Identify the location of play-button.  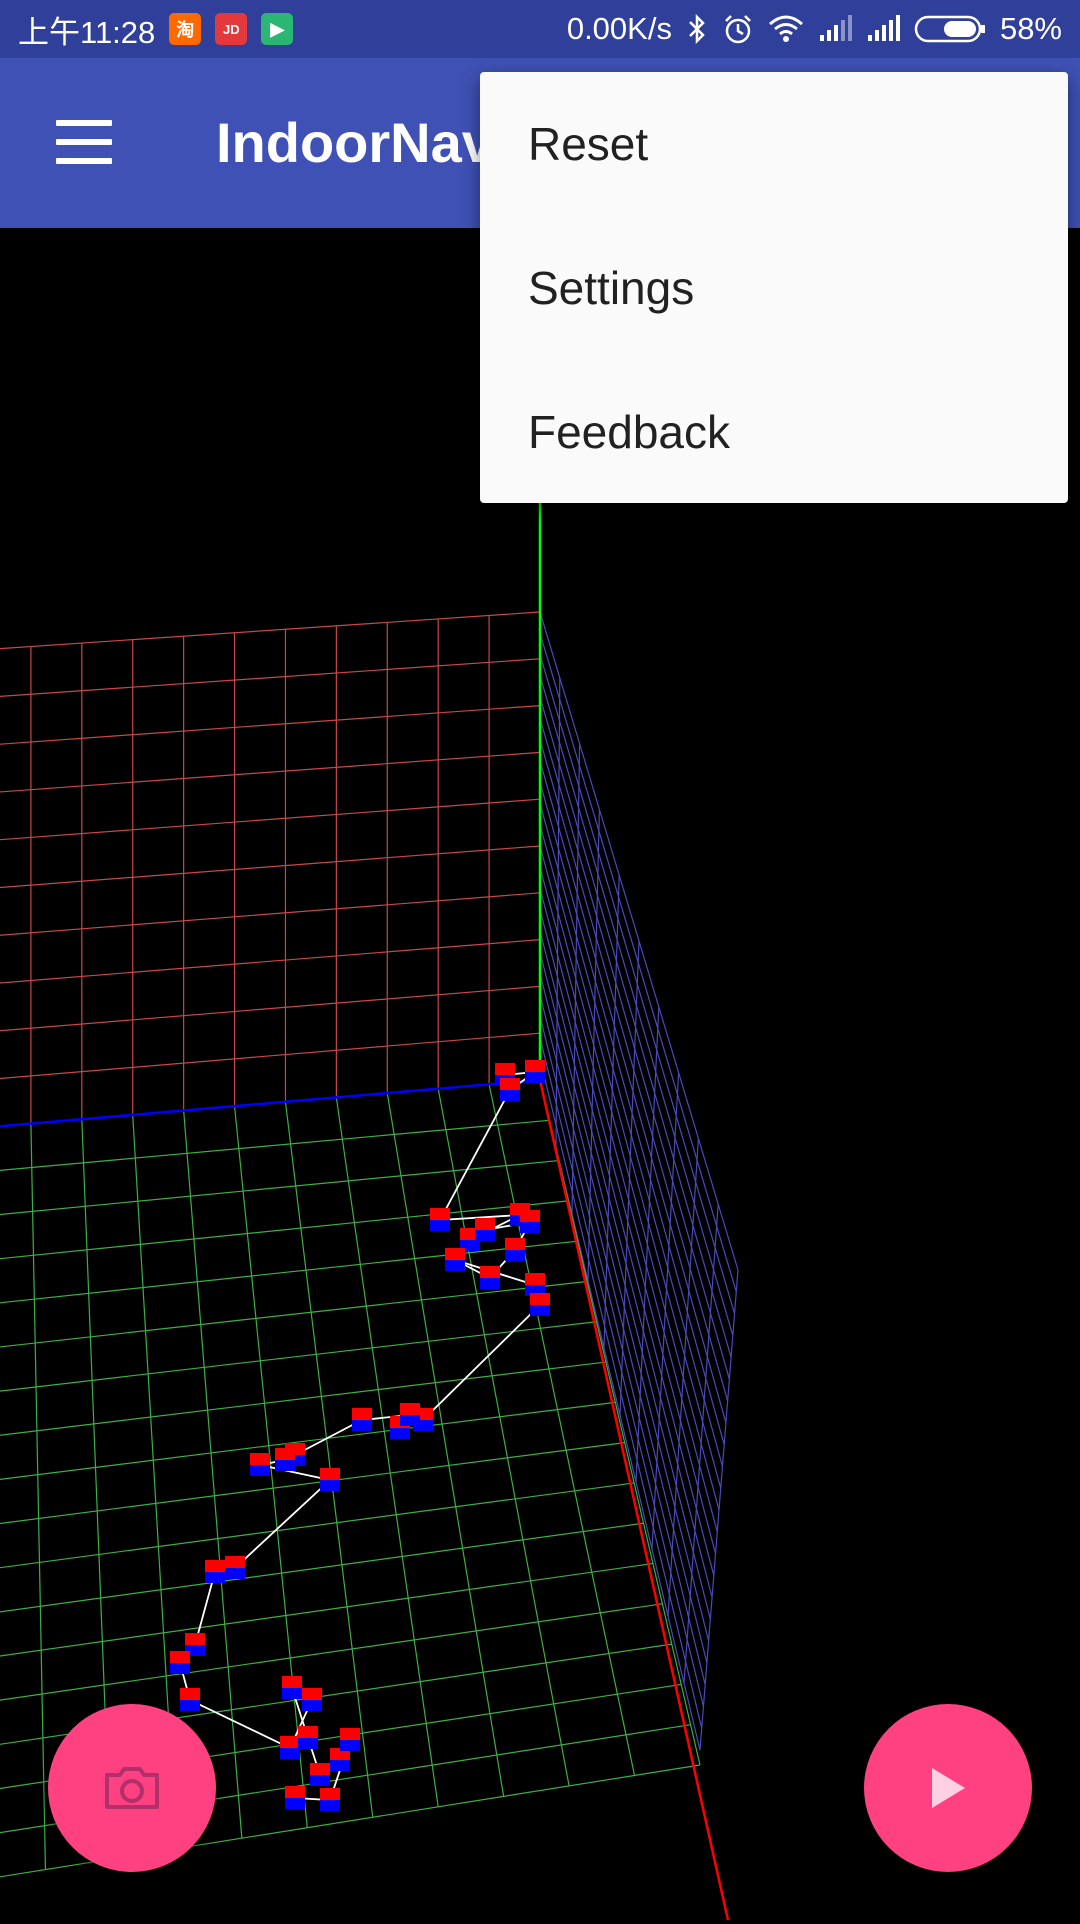
(948, 1788).